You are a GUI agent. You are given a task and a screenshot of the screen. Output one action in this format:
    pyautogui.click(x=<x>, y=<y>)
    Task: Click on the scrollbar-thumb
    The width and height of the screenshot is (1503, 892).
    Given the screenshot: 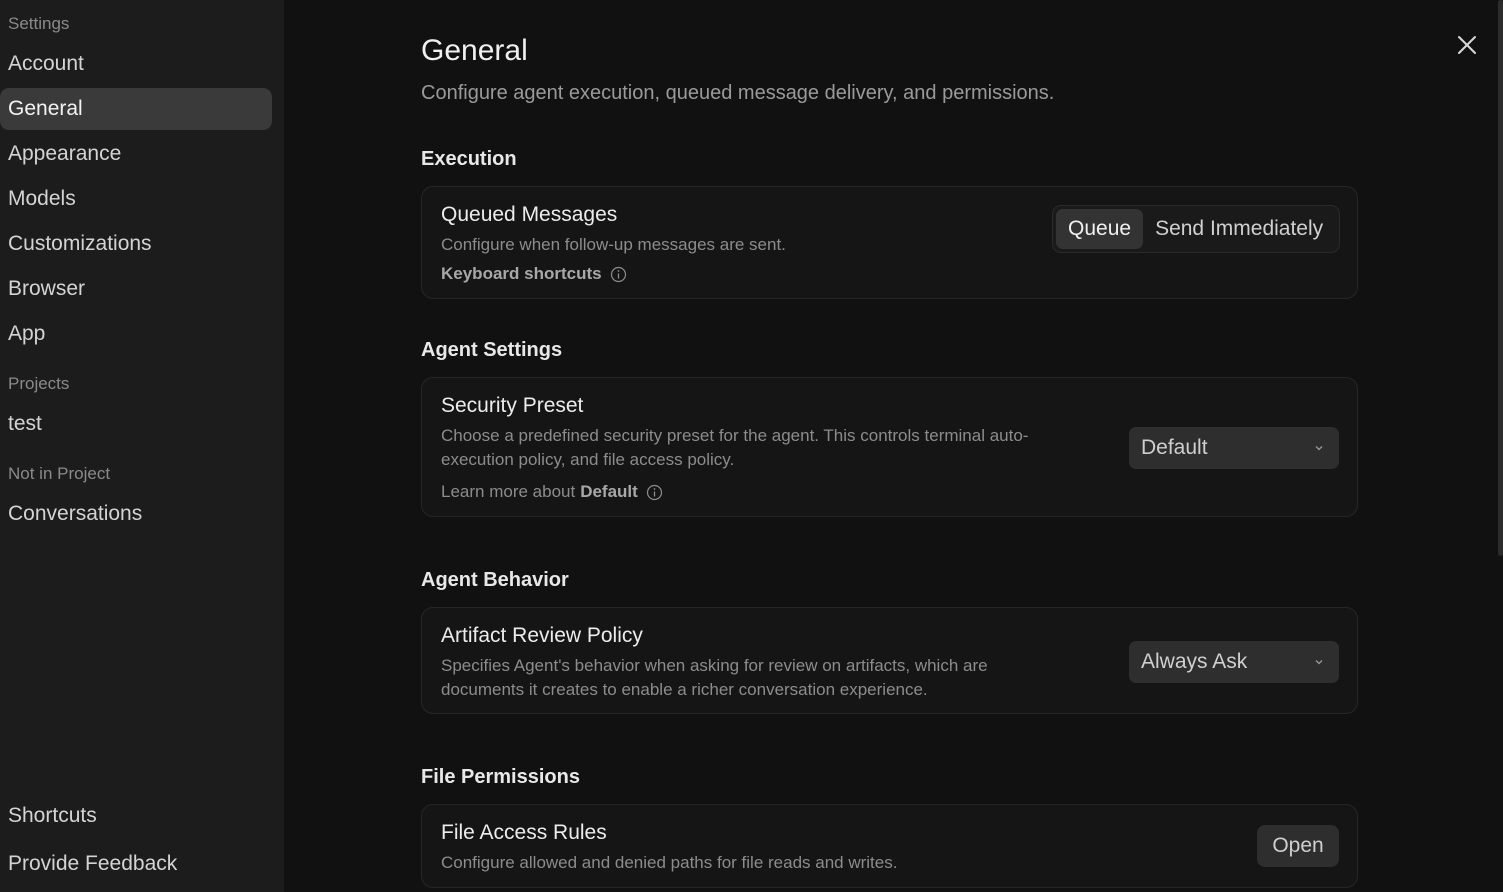 What is the action you would take?
    pyautogui.click(x=1500, y=278)
    